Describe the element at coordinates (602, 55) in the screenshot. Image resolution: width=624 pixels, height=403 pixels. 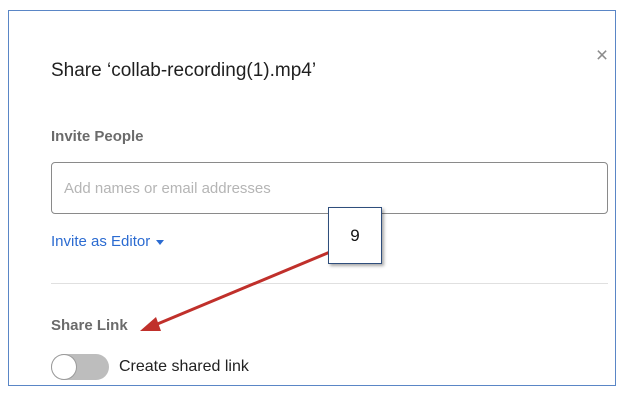
I see `close-icon: ×` at that location.